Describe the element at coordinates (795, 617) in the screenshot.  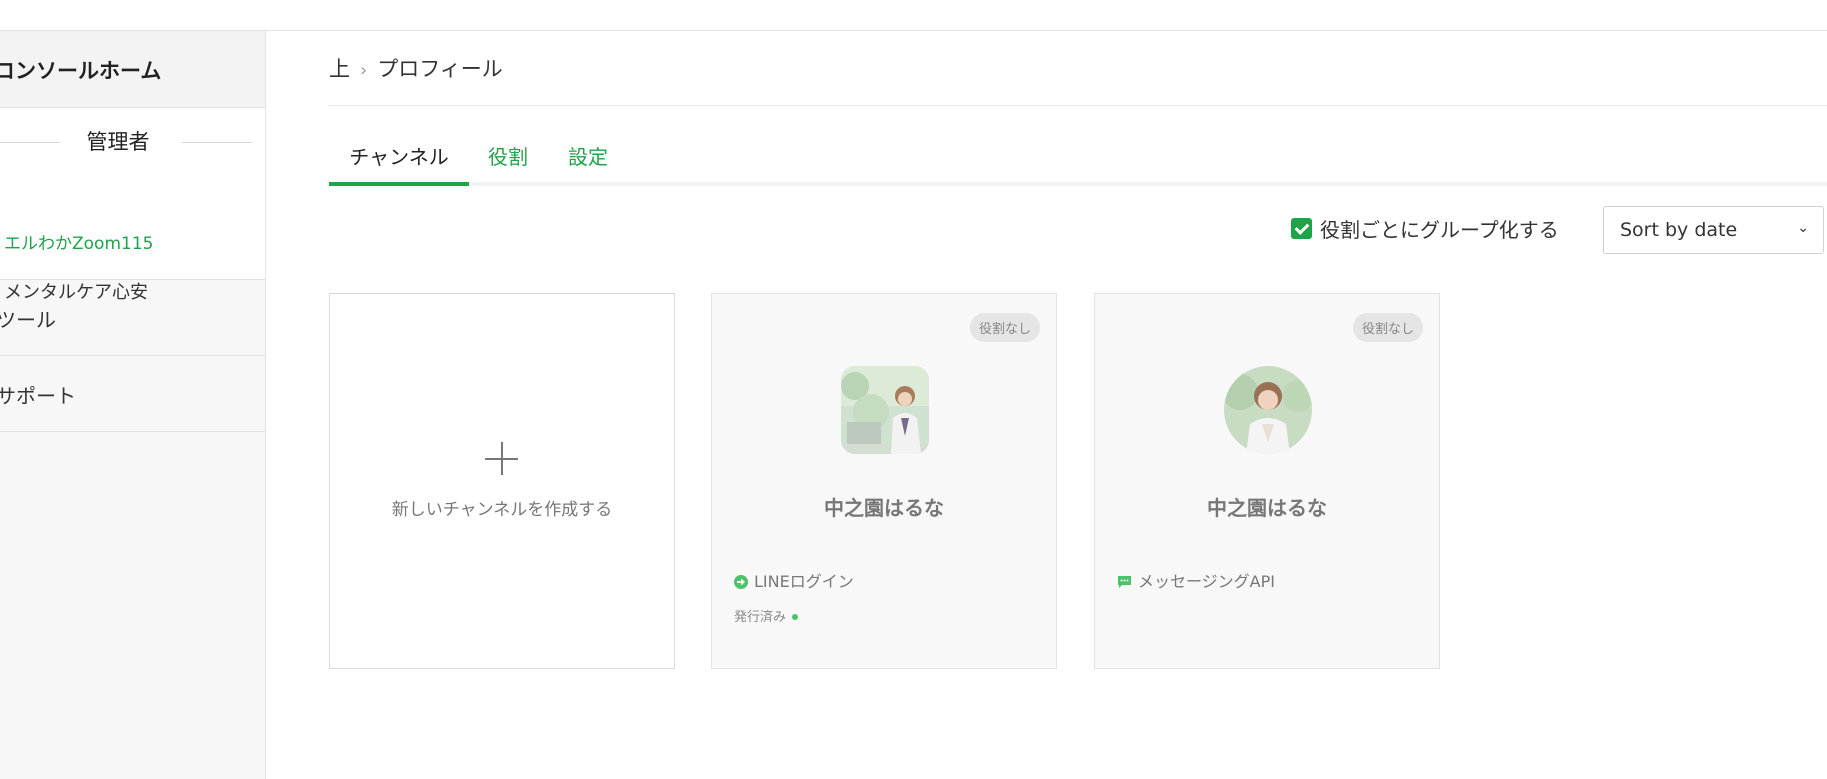
I see `status-dot-icon` at that location.